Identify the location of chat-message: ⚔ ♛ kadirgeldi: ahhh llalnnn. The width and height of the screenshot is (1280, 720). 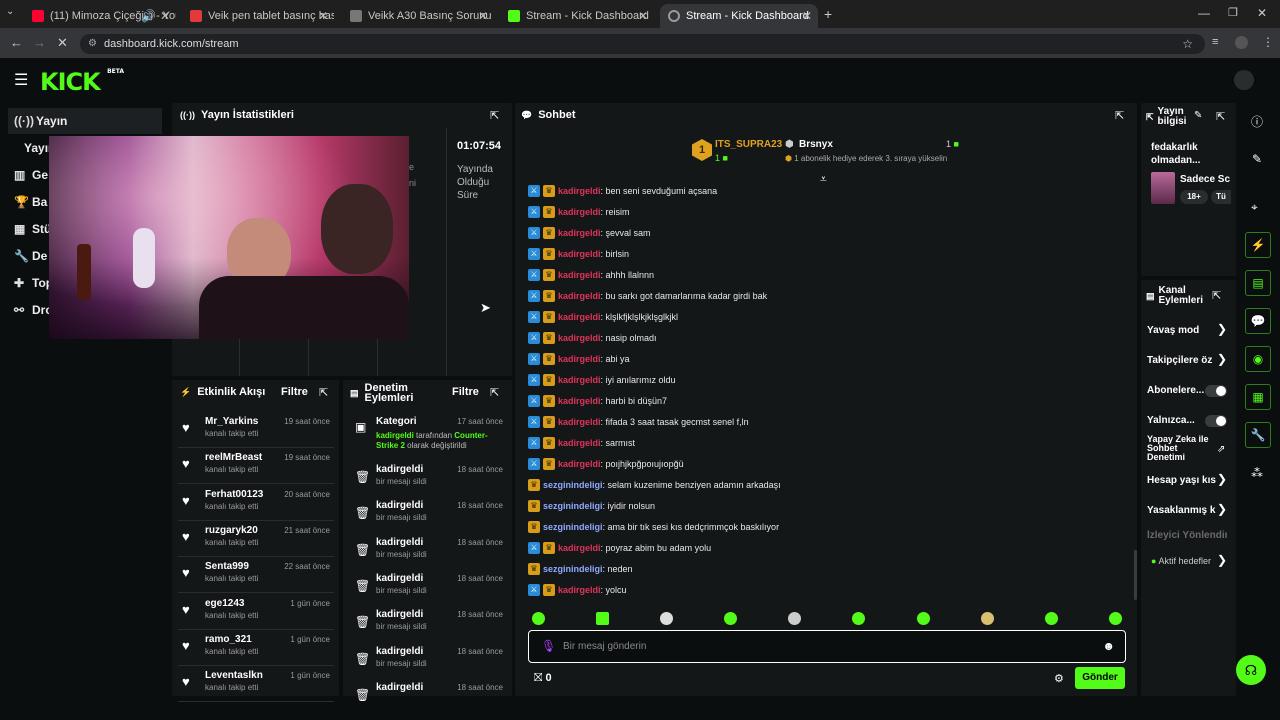
(591, 275).